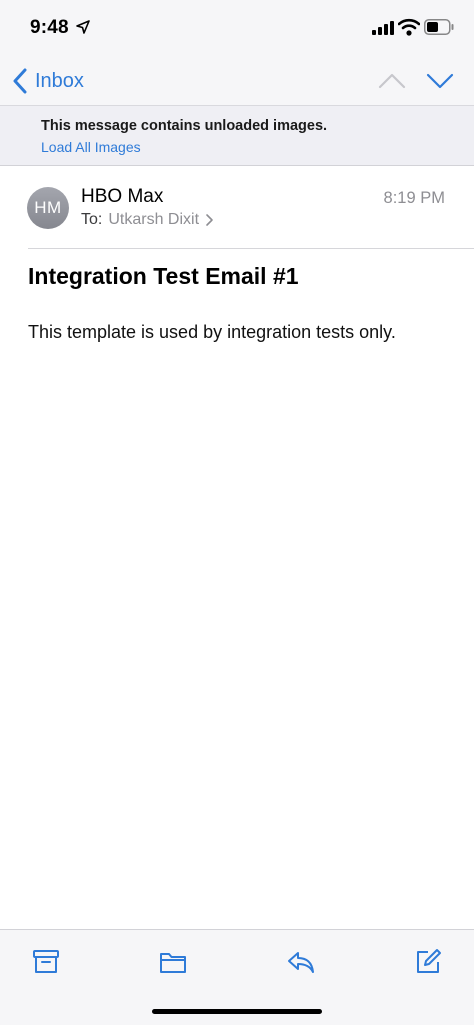  I want to click on sender-name: HBO Max, so click(122, 197).